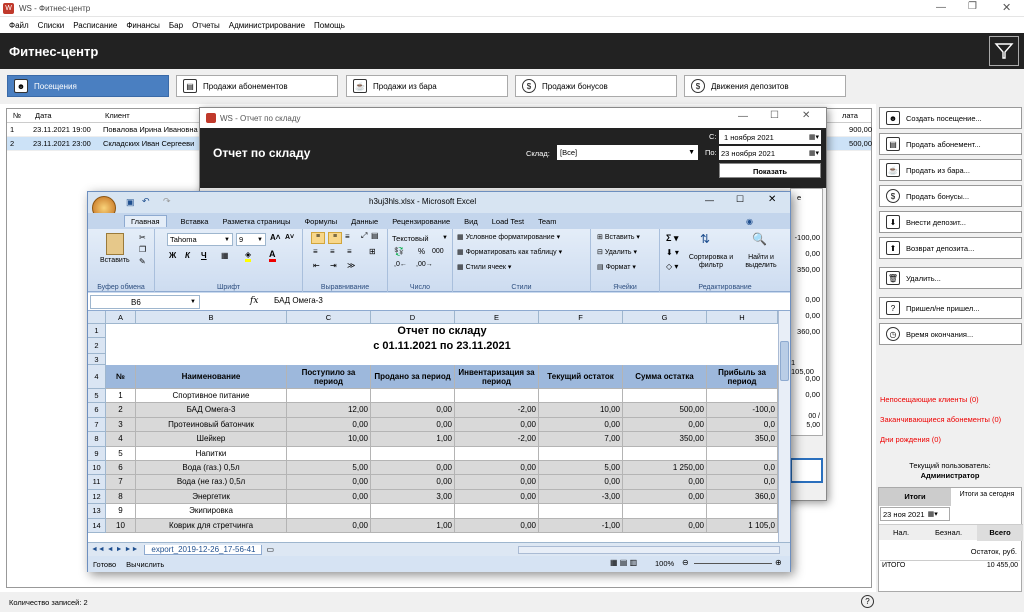  Describe the element at coordinates (742, 317) in the screenshot. I see `column-header: H` at that location.